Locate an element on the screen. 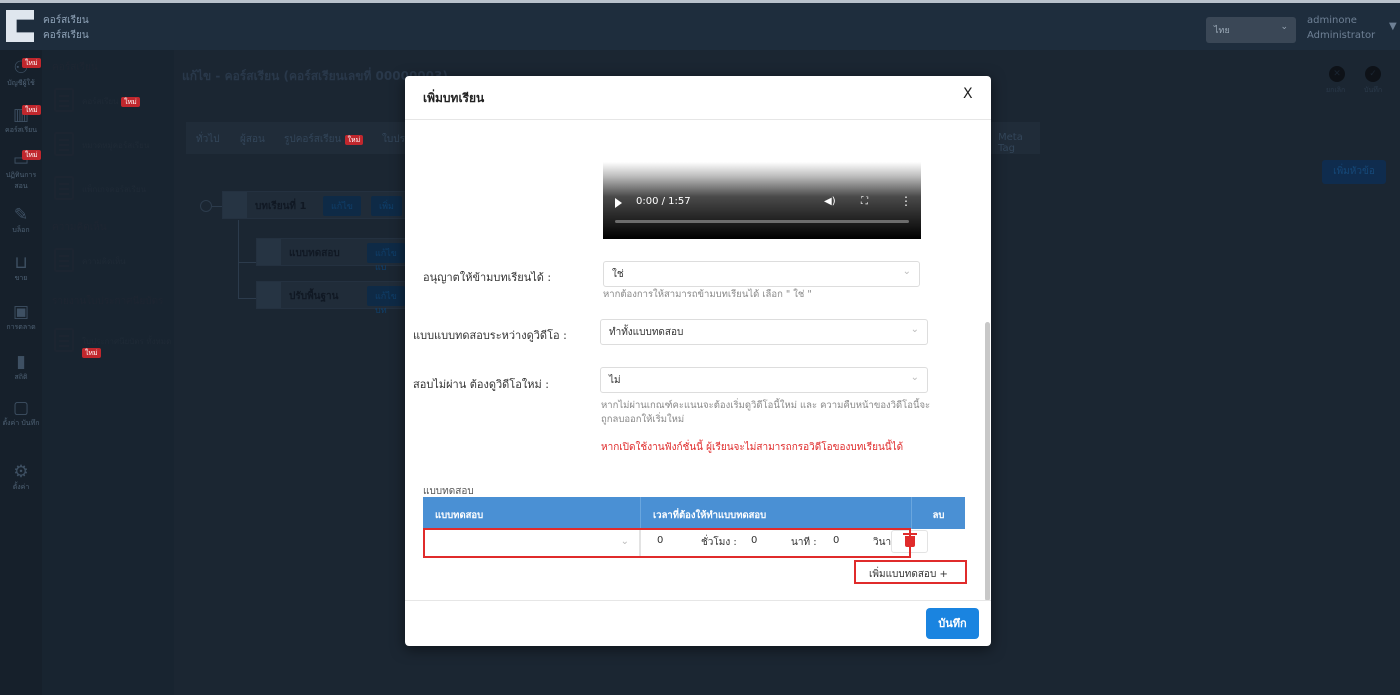 The height and width of the screenshot is (695, 1400). site-name: คอร์สเรียน คอร์สเรียน is located at coordinates (66, 28).